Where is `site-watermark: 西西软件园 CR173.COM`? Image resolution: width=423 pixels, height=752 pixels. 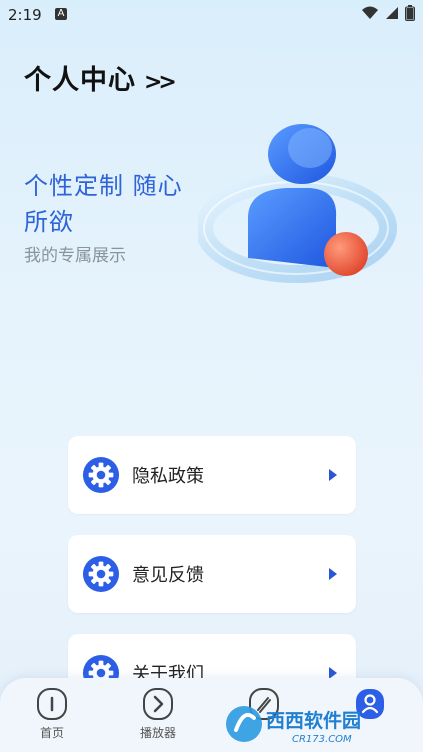 site-watermark: 西西软件园 CR173.COM is located at coordinates (293, 725).